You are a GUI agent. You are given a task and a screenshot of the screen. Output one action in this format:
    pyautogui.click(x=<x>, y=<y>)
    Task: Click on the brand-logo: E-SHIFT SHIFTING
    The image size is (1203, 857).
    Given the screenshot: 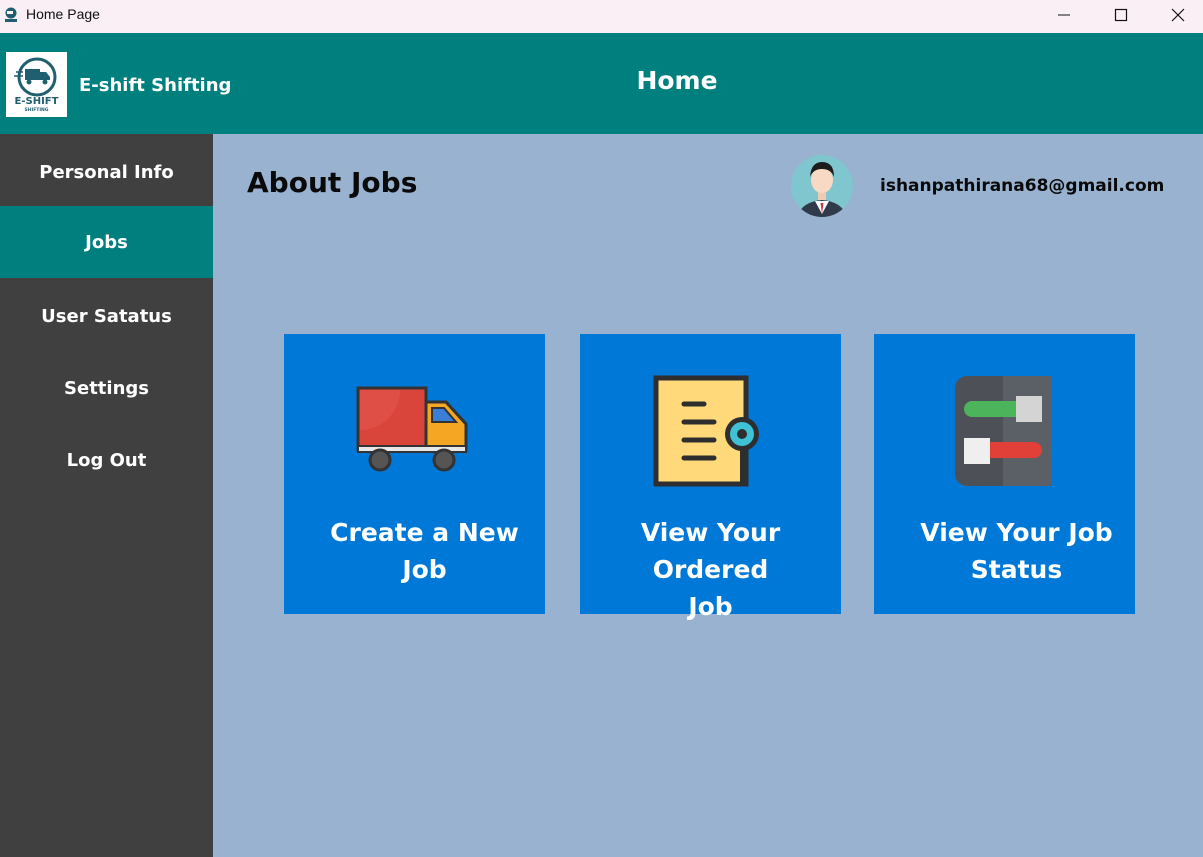 What is the action you would take?
    pyautogui.click(x=36, y=84)
    